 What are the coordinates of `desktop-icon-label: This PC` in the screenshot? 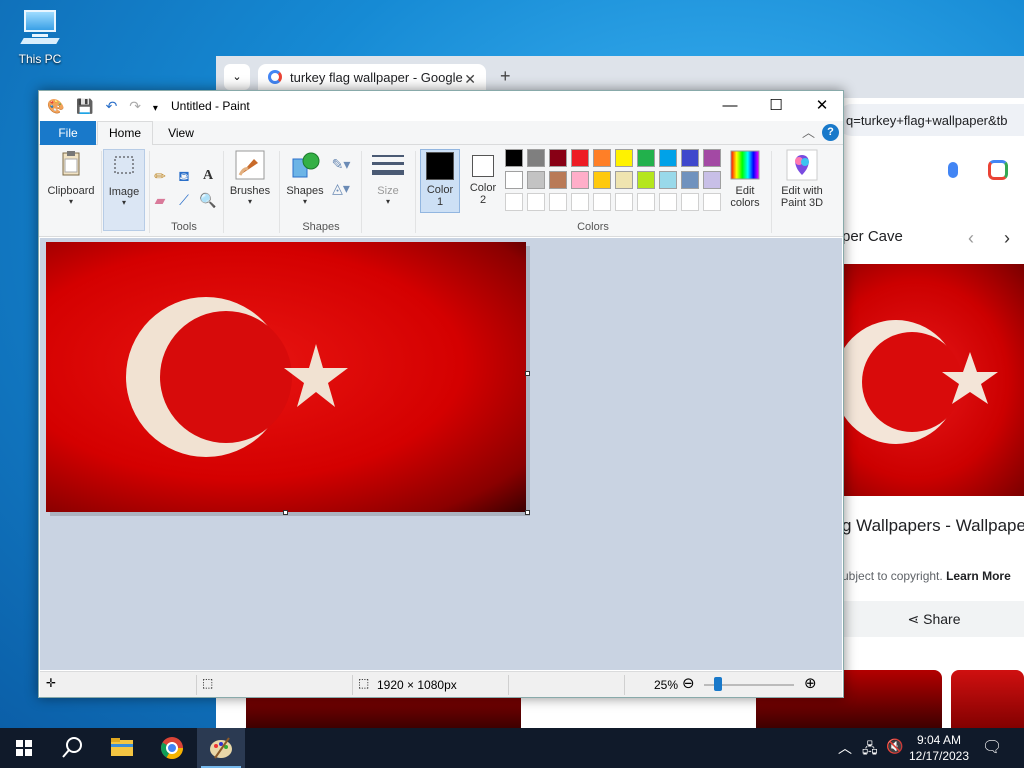 It's located at (40, 59).